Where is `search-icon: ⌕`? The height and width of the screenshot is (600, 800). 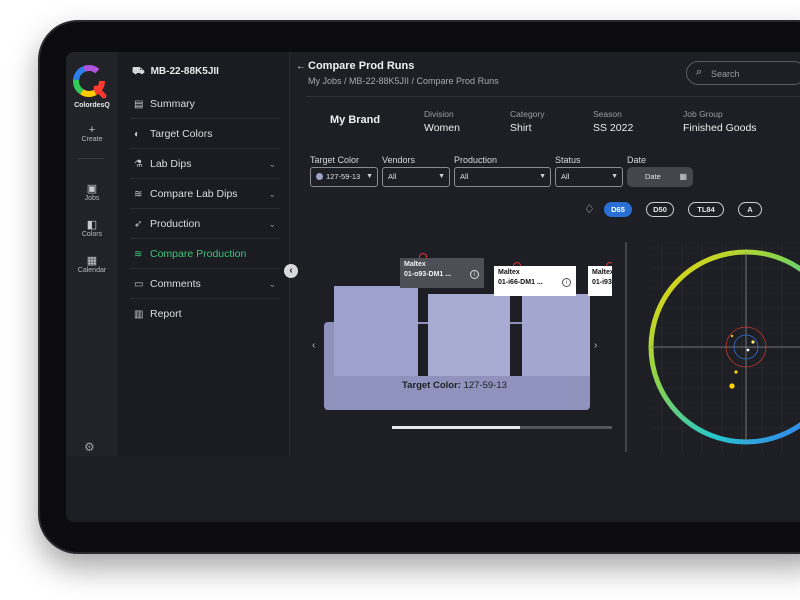
search-icon: ⌕ is located at coordinates (699, 72).